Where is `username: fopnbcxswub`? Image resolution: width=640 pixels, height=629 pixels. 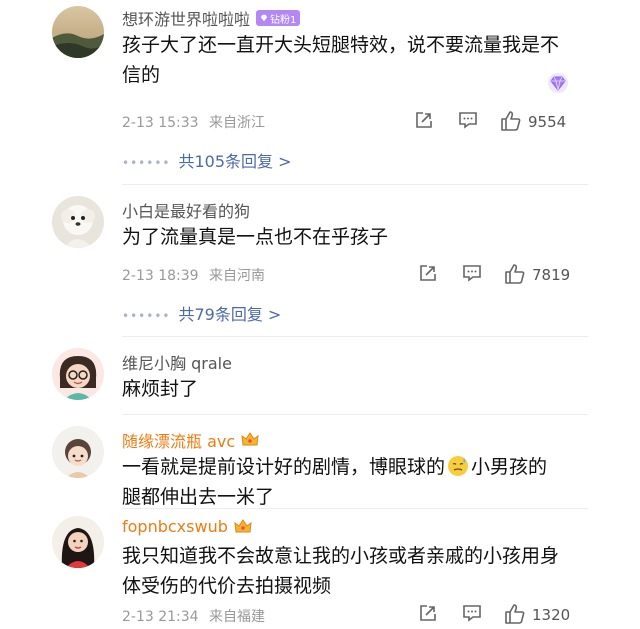
username: fopnbcxswub is located at coordinates (187, 526).